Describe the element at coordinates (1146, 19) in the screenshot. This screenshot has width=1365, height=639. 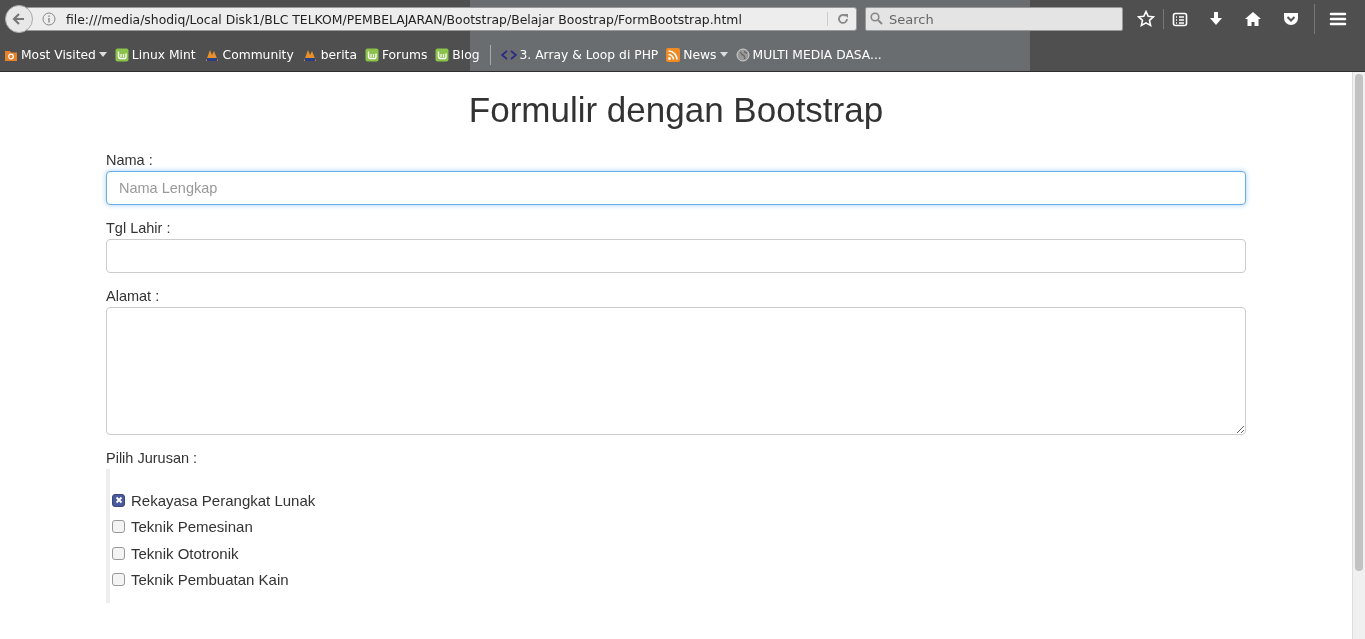
I see `star-icon` at that location.